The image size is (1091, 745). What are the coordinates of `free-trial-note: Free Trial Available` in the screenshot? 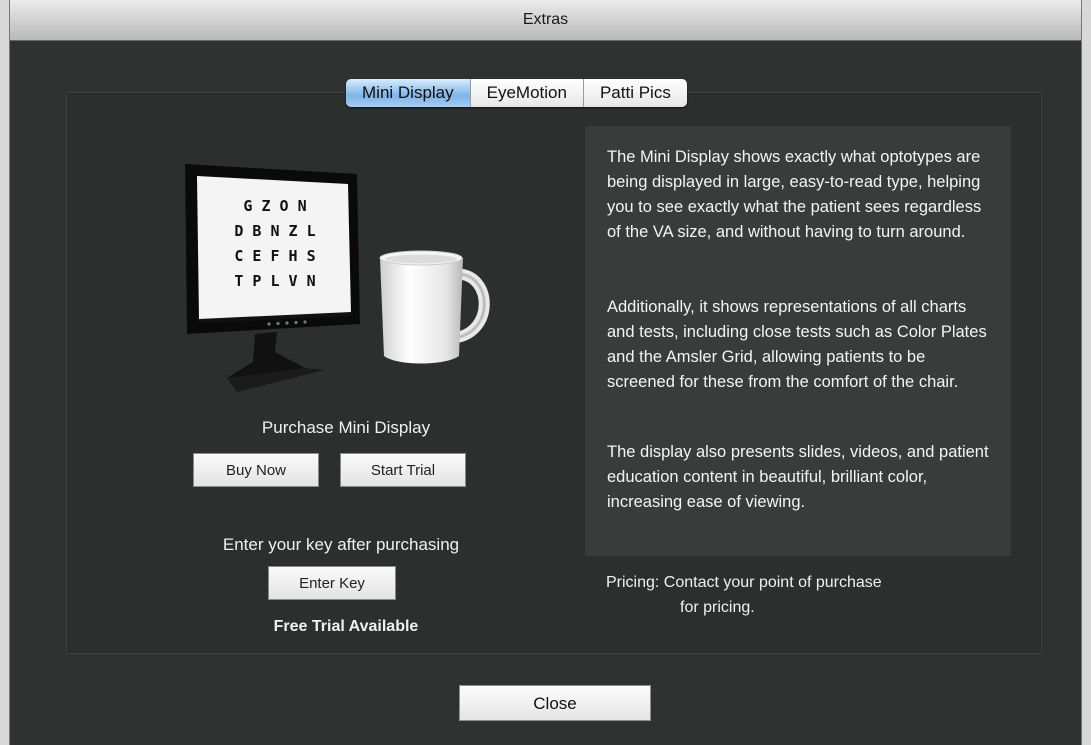 It's located at (346, 626).